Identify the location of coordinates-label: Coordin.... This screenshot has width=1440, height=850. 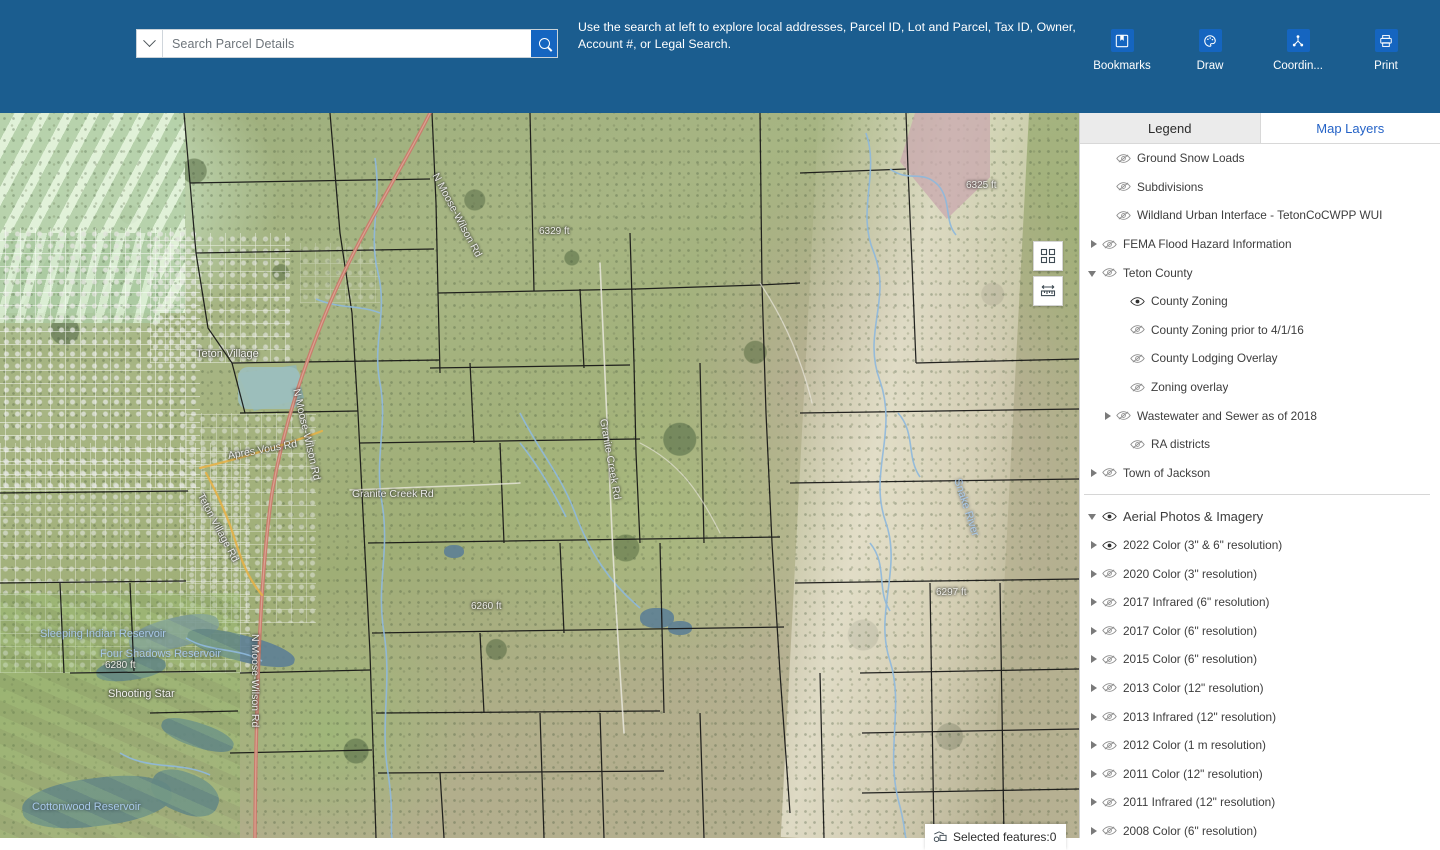
(1298, 66).